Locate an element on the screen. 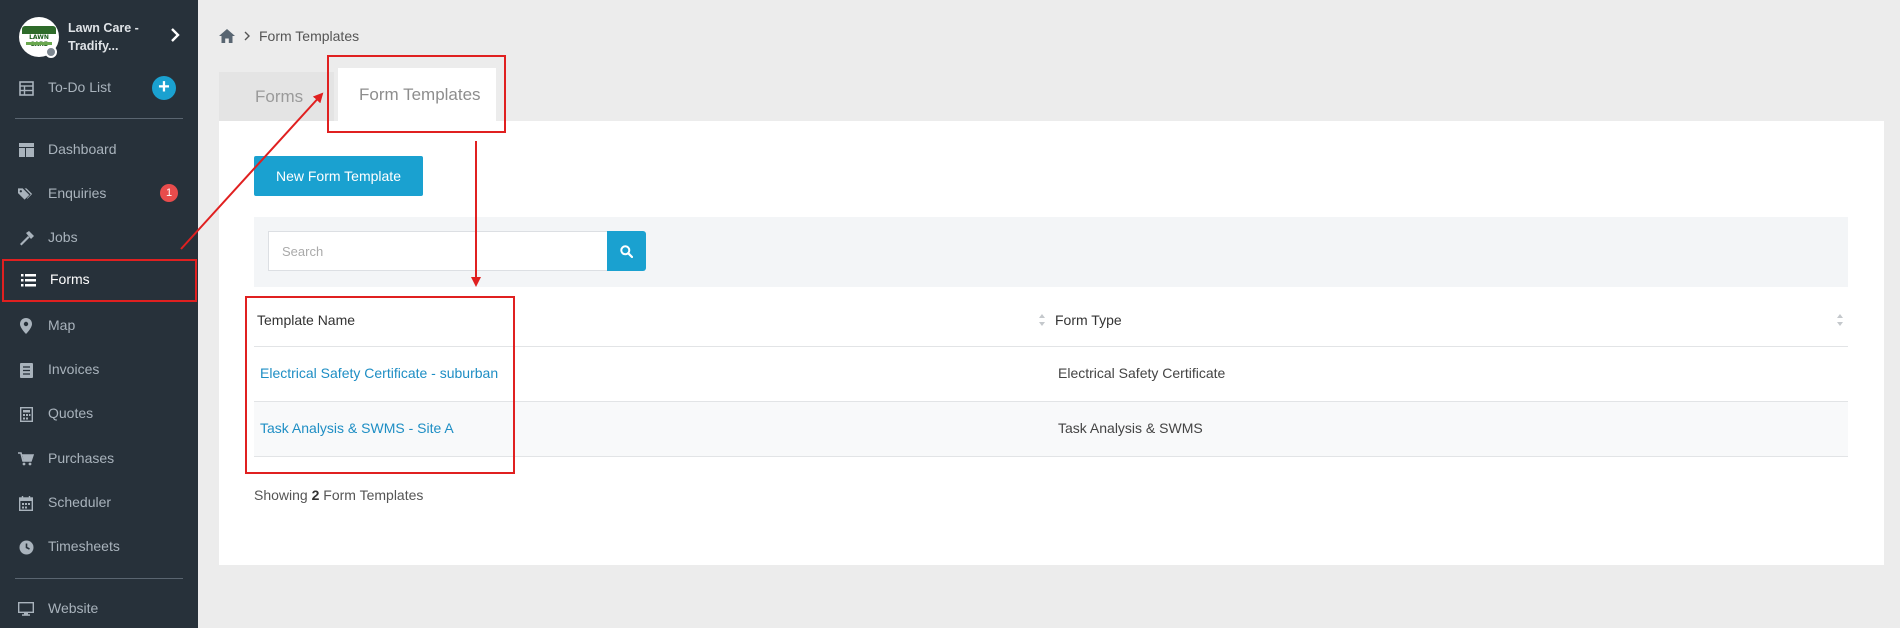 This screenshot has height=628, width=1900. sidebar-item-dashboard: Dashboard is located at coordinates (99, 150).